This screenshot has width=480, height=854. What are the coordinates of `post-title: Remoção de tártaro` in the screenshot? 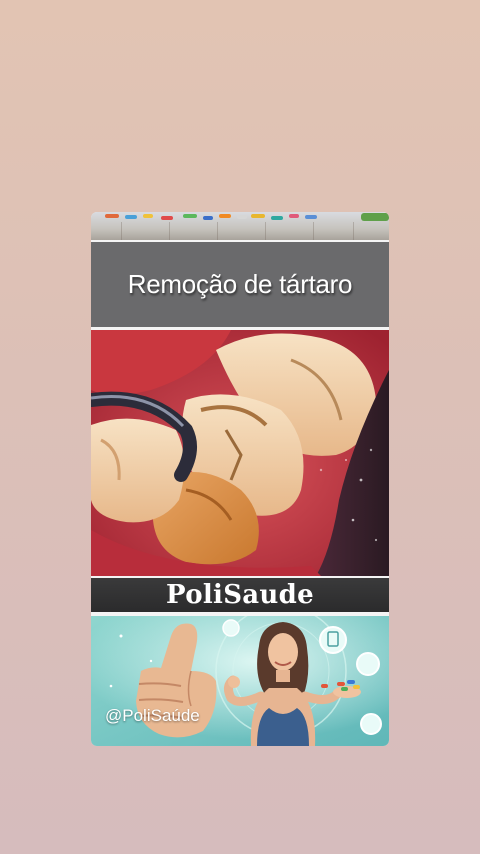 It's located at (240, 284).